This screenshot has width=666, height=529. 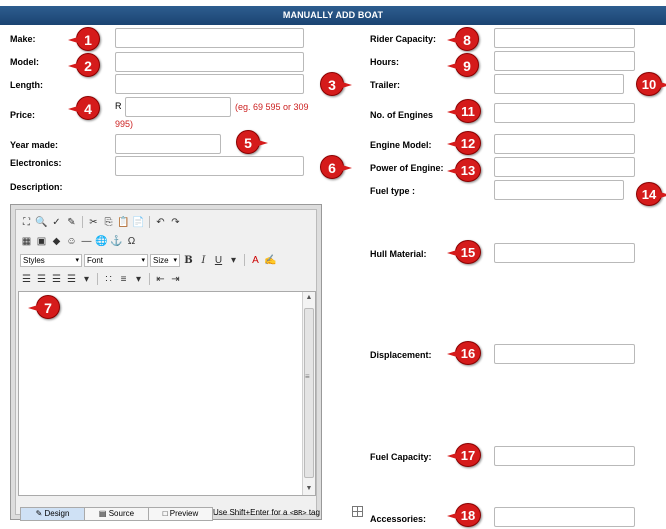 I want to click on clear-format-icon: ✎, so click(x=71, y=222).